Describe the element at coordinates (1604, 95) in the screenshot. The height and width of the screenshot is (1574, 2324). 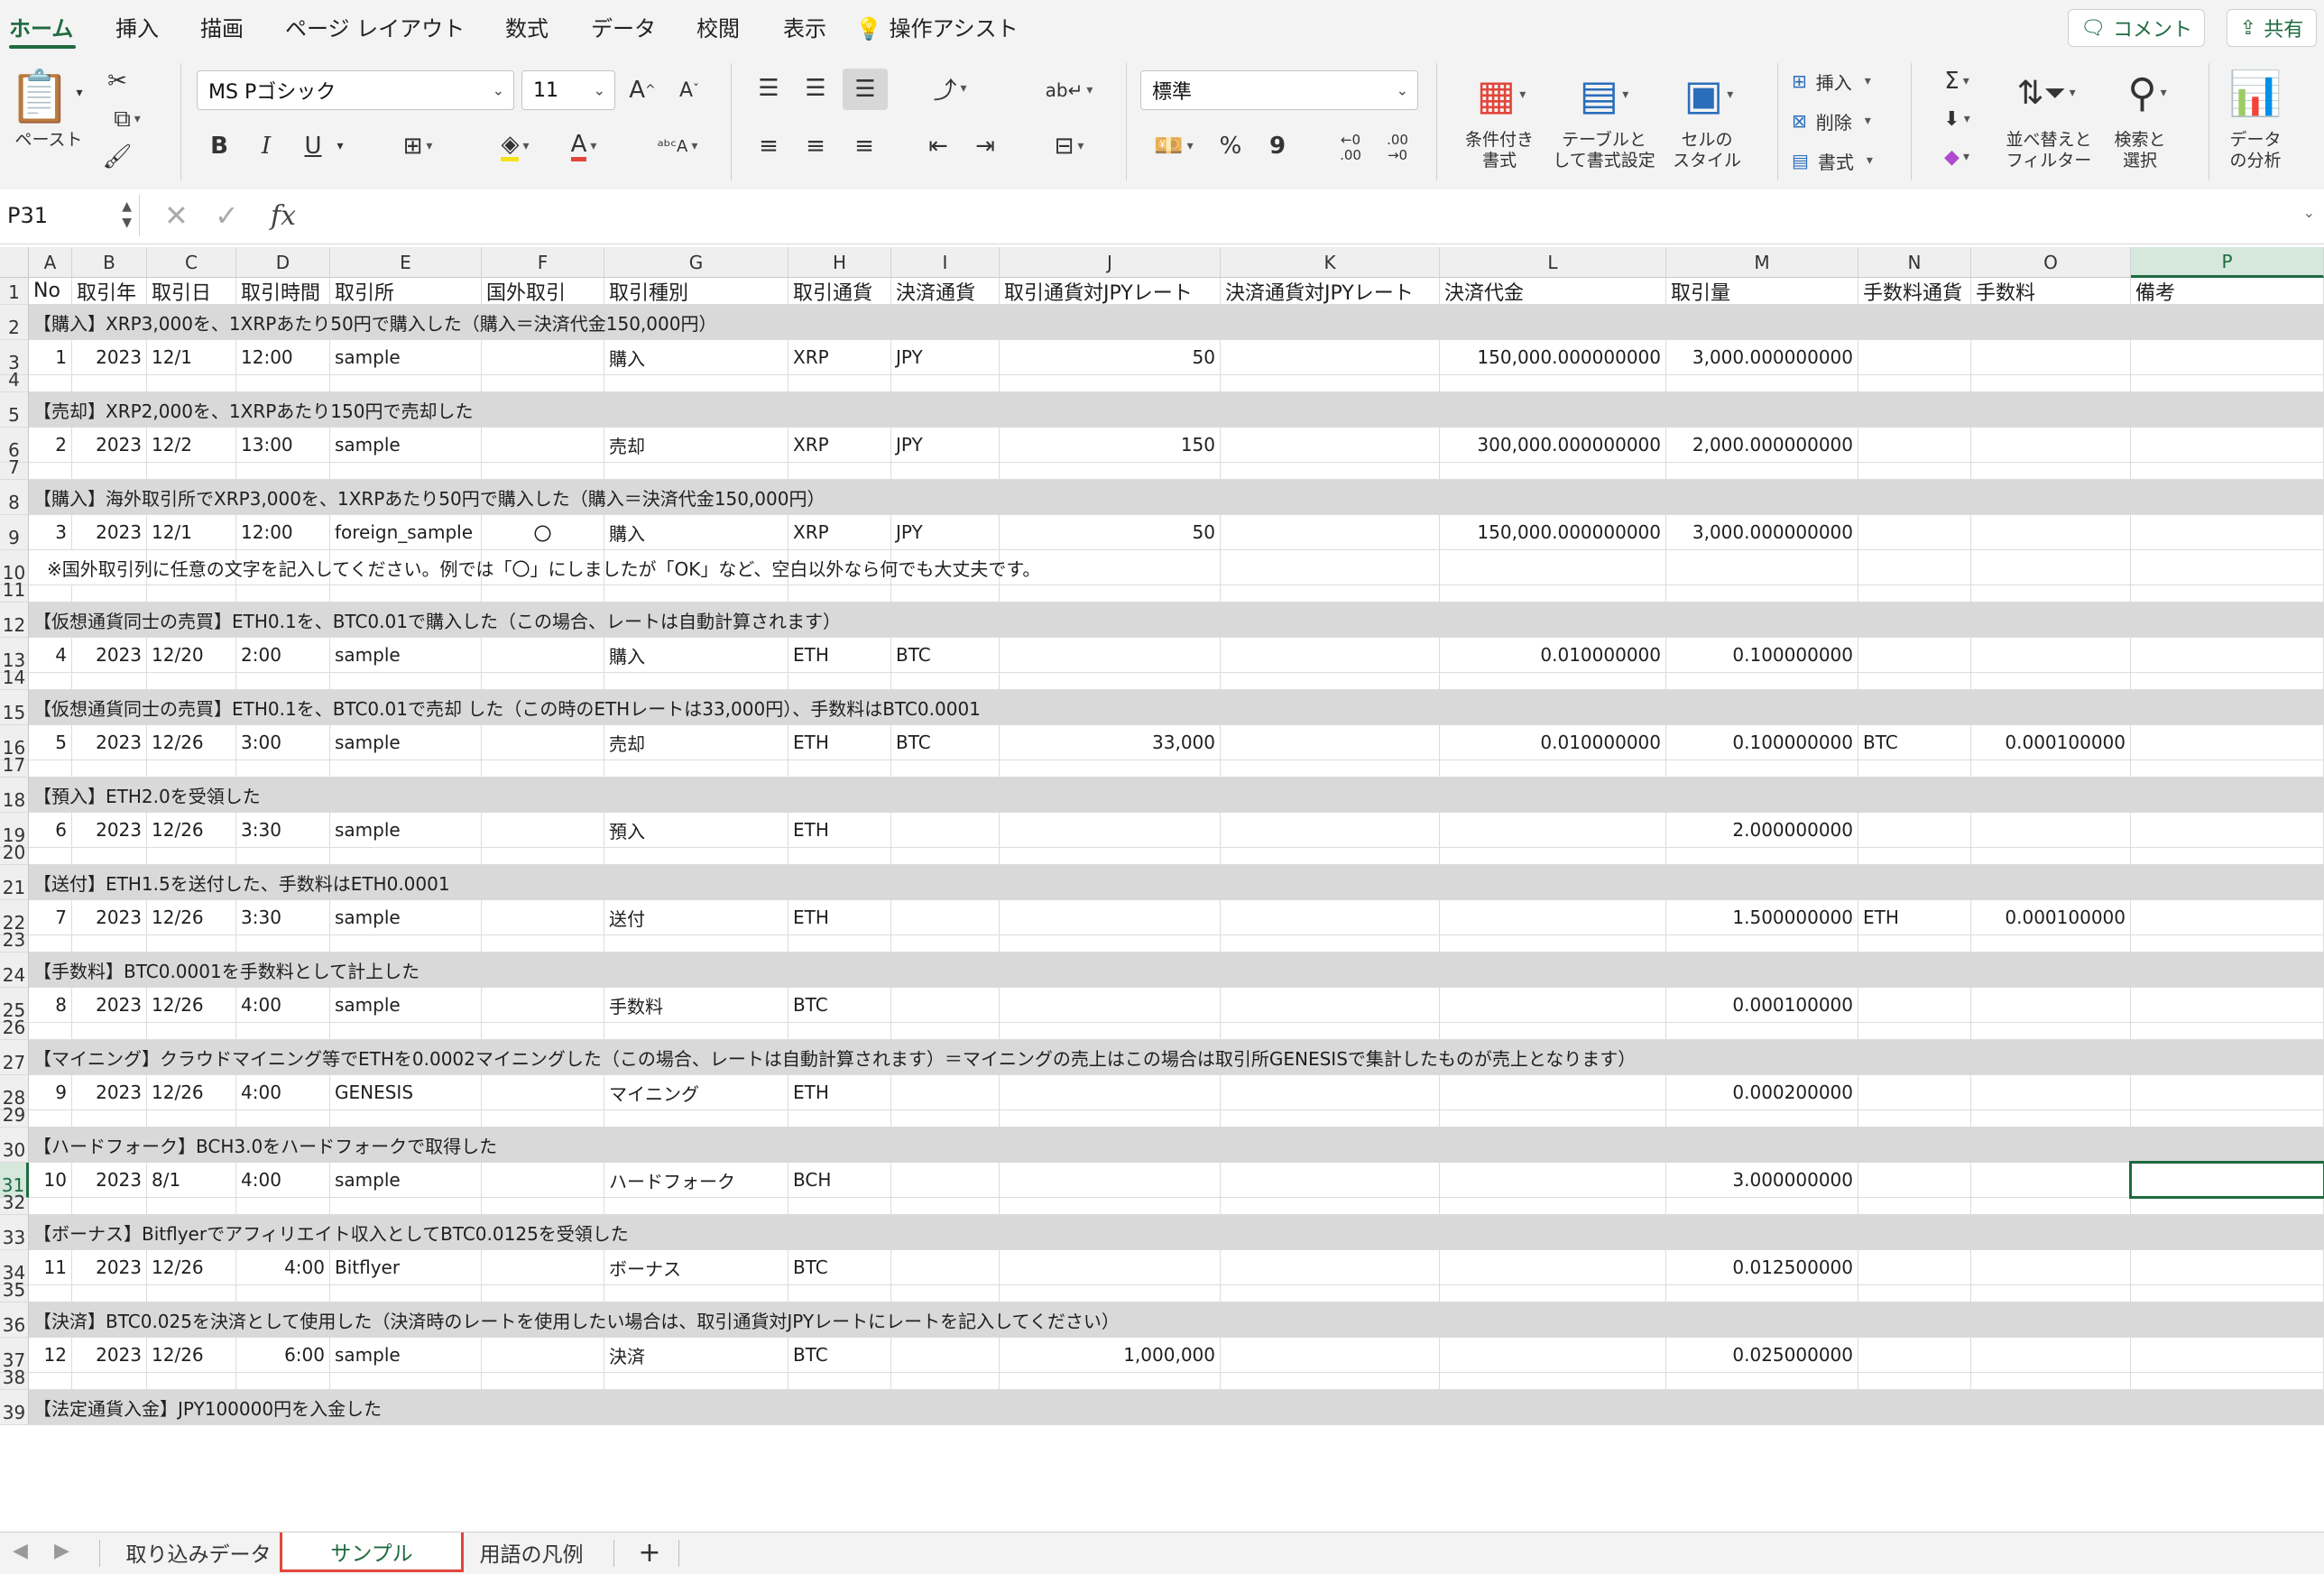
I see `format-as-table-icon: ▤ ▾` at that location.